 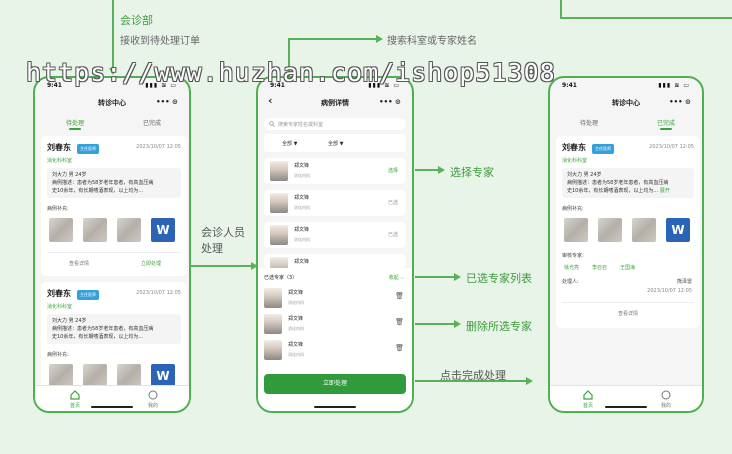 What do you see at coordinates (112, 102) in the screenshot?
I see `nav-bar: 转诊中心 ••• ⊙` at bounding box center [112, 102].